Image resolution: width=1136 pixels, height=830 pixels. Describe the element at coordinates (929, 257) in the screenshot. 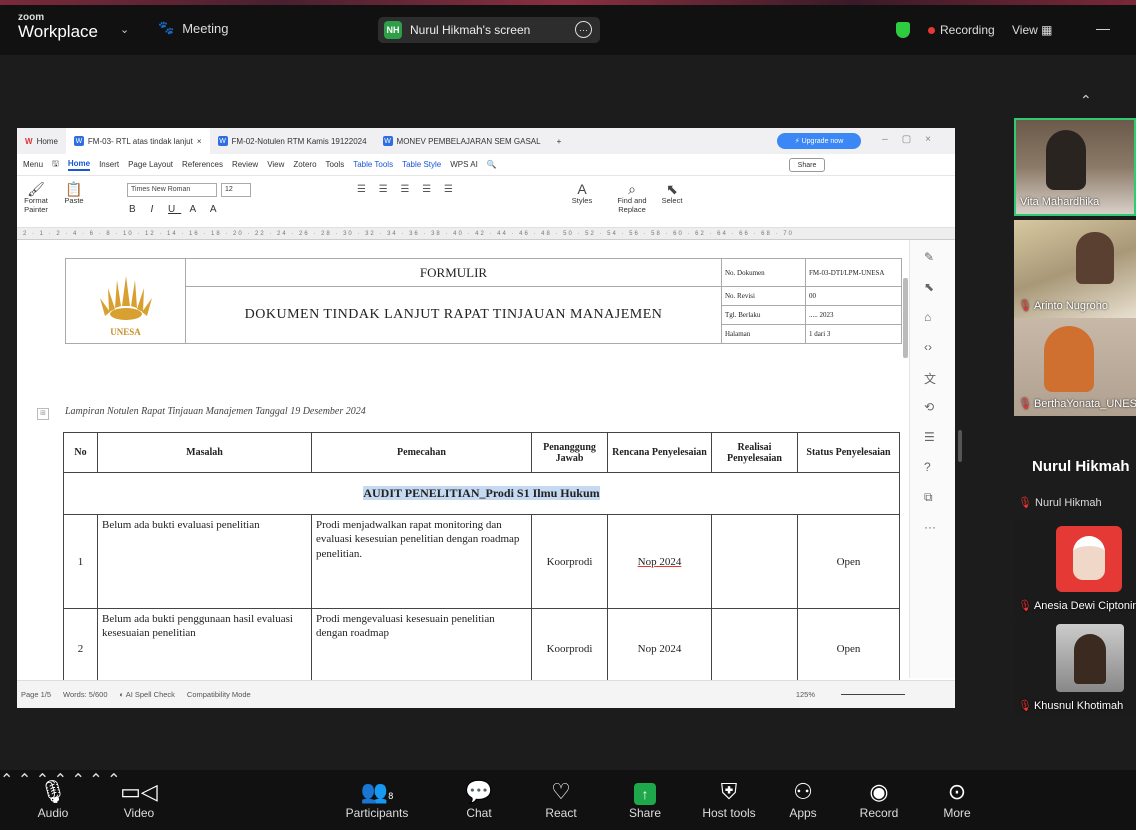

I see `pen-icon: ✎` at that location.